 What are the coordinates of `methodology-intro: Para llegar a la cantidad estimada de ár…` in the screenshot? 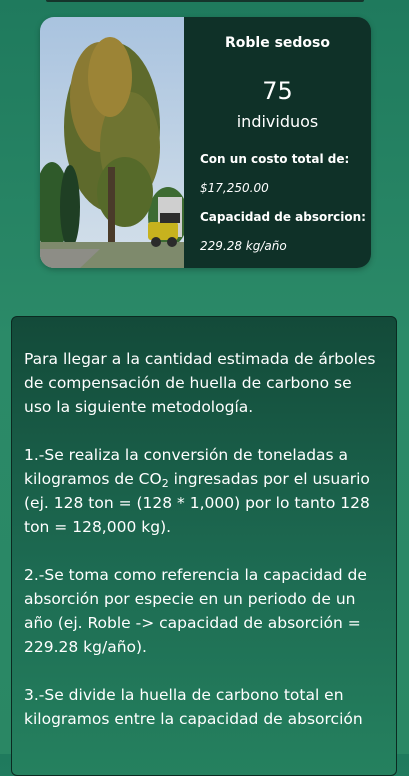 It's located at (200, 383).